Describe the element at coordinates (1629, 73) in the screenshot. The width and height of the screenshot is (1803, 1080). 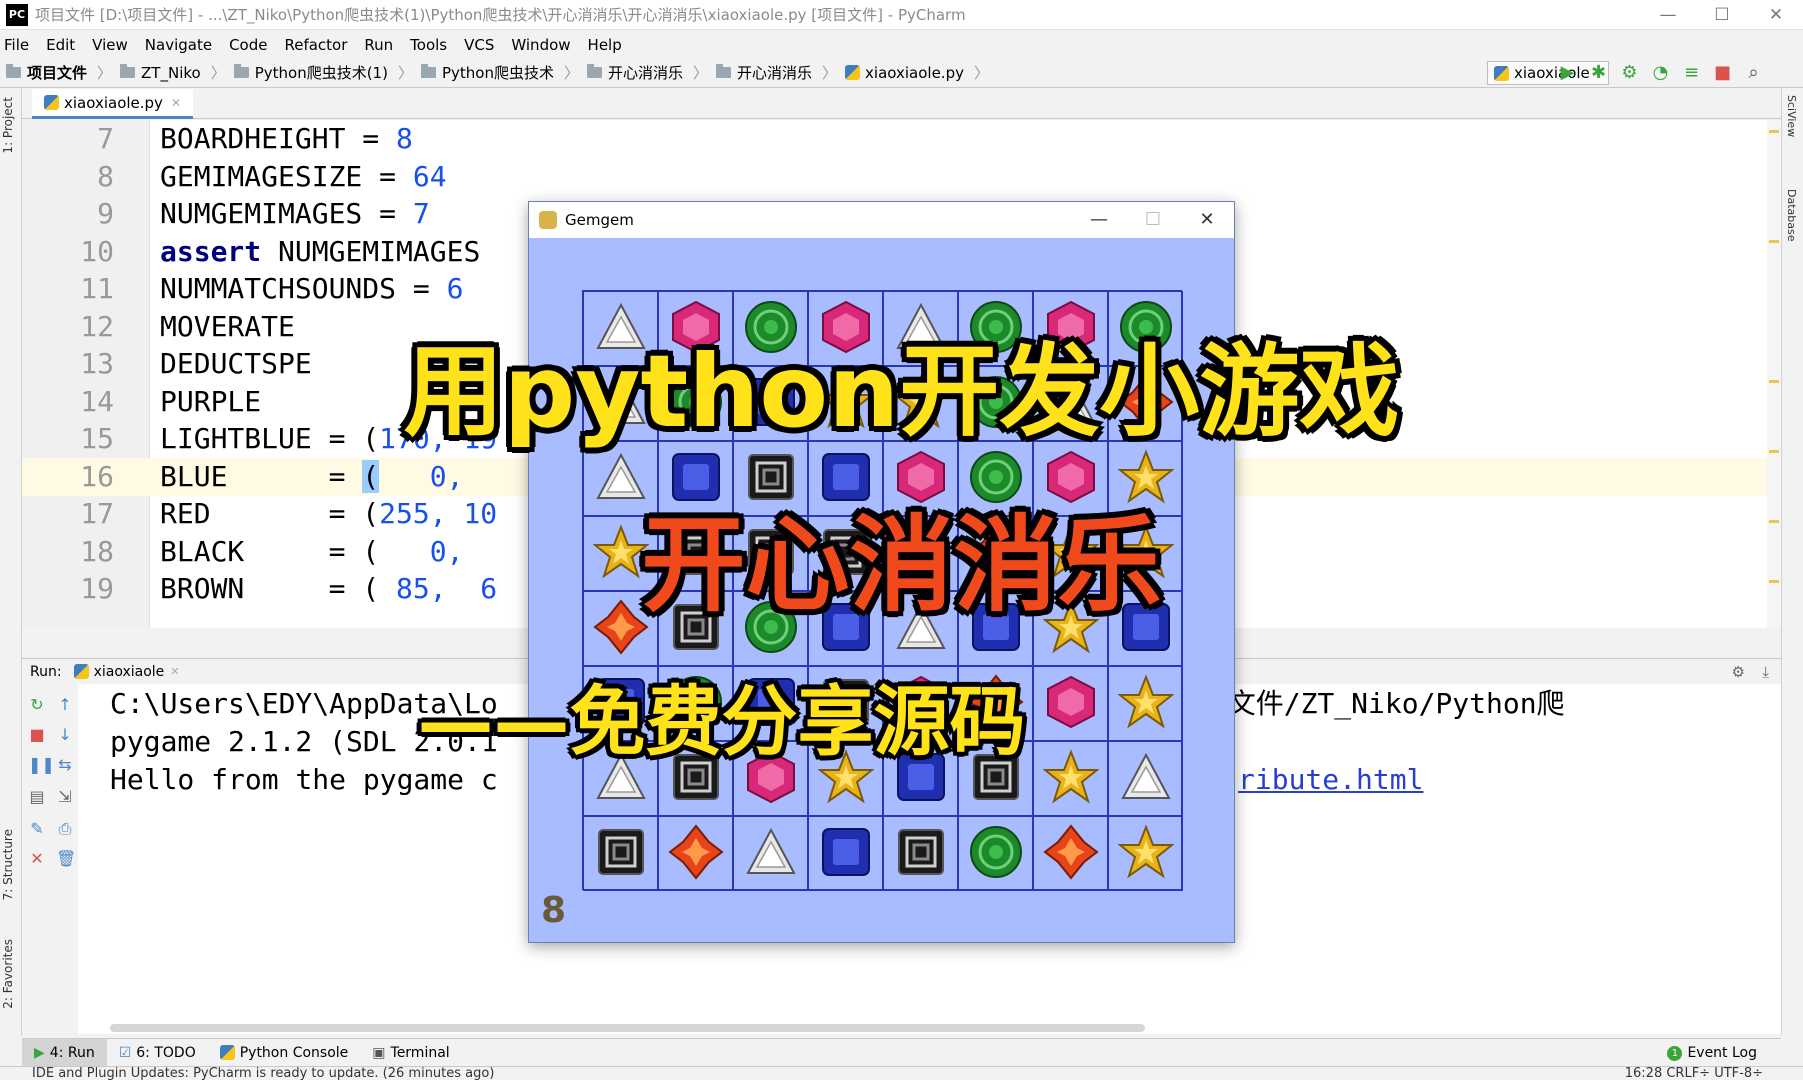
I see `coverage-icon: ⚙` at that location.